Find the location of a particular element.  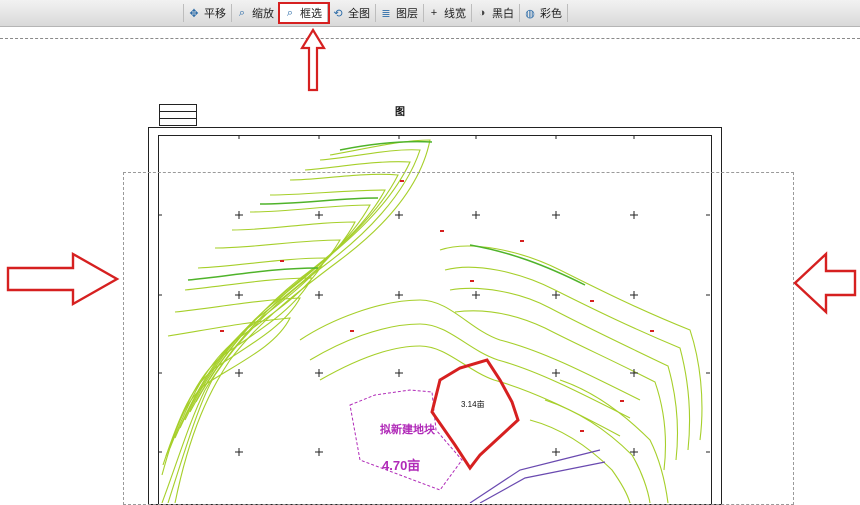

up-arrow-callout-icon is located at coordinates (313, 60).